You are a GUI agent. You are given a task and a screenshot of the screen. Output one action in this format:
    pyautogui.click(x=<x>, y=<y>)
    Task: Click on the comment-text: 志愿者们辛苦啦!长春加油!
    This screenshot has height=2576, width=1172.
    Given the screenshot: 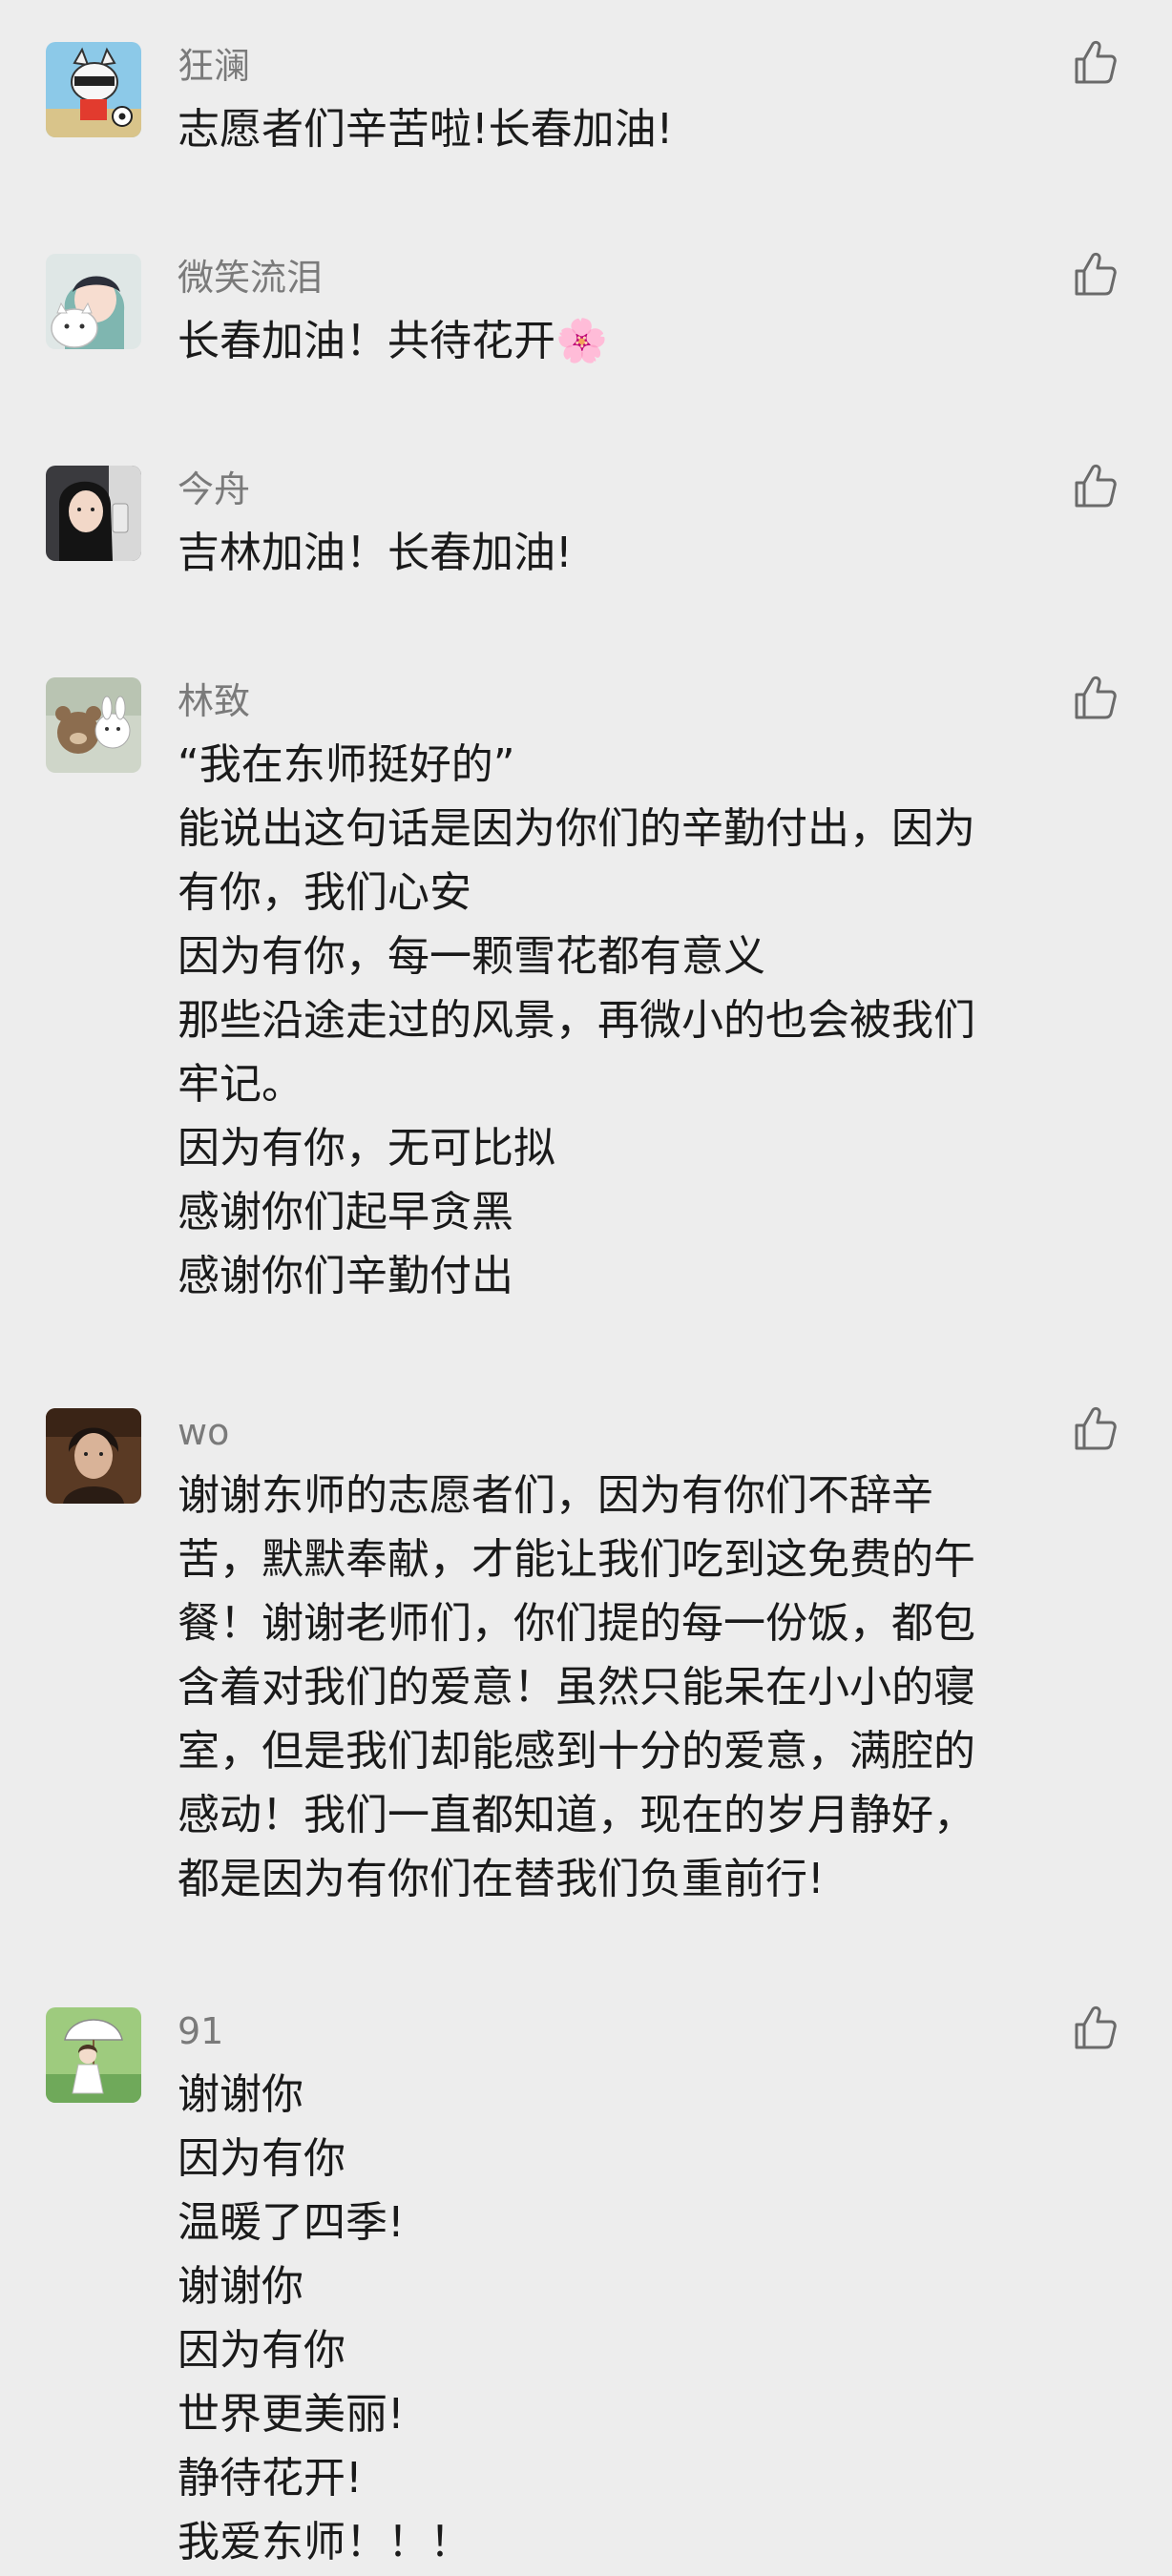 What is the action you would take?
    pyautogui.click(x=645, y=129)
    